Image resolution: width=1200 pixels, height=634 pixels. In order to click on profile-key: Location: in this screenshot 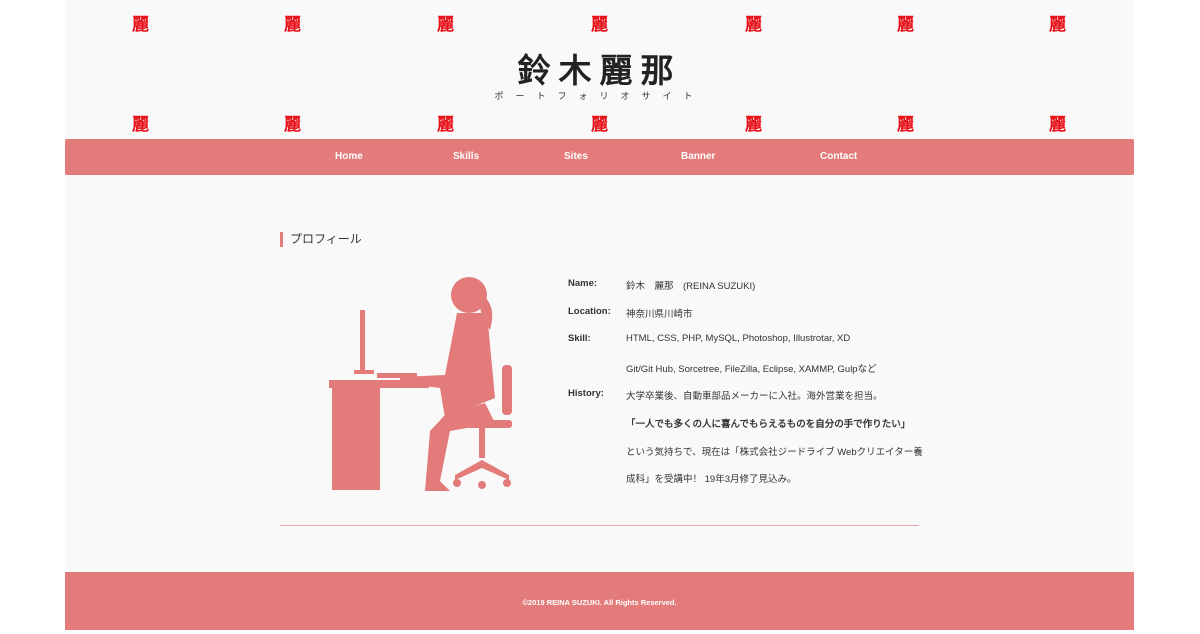, I will do `click(589, 311)`.